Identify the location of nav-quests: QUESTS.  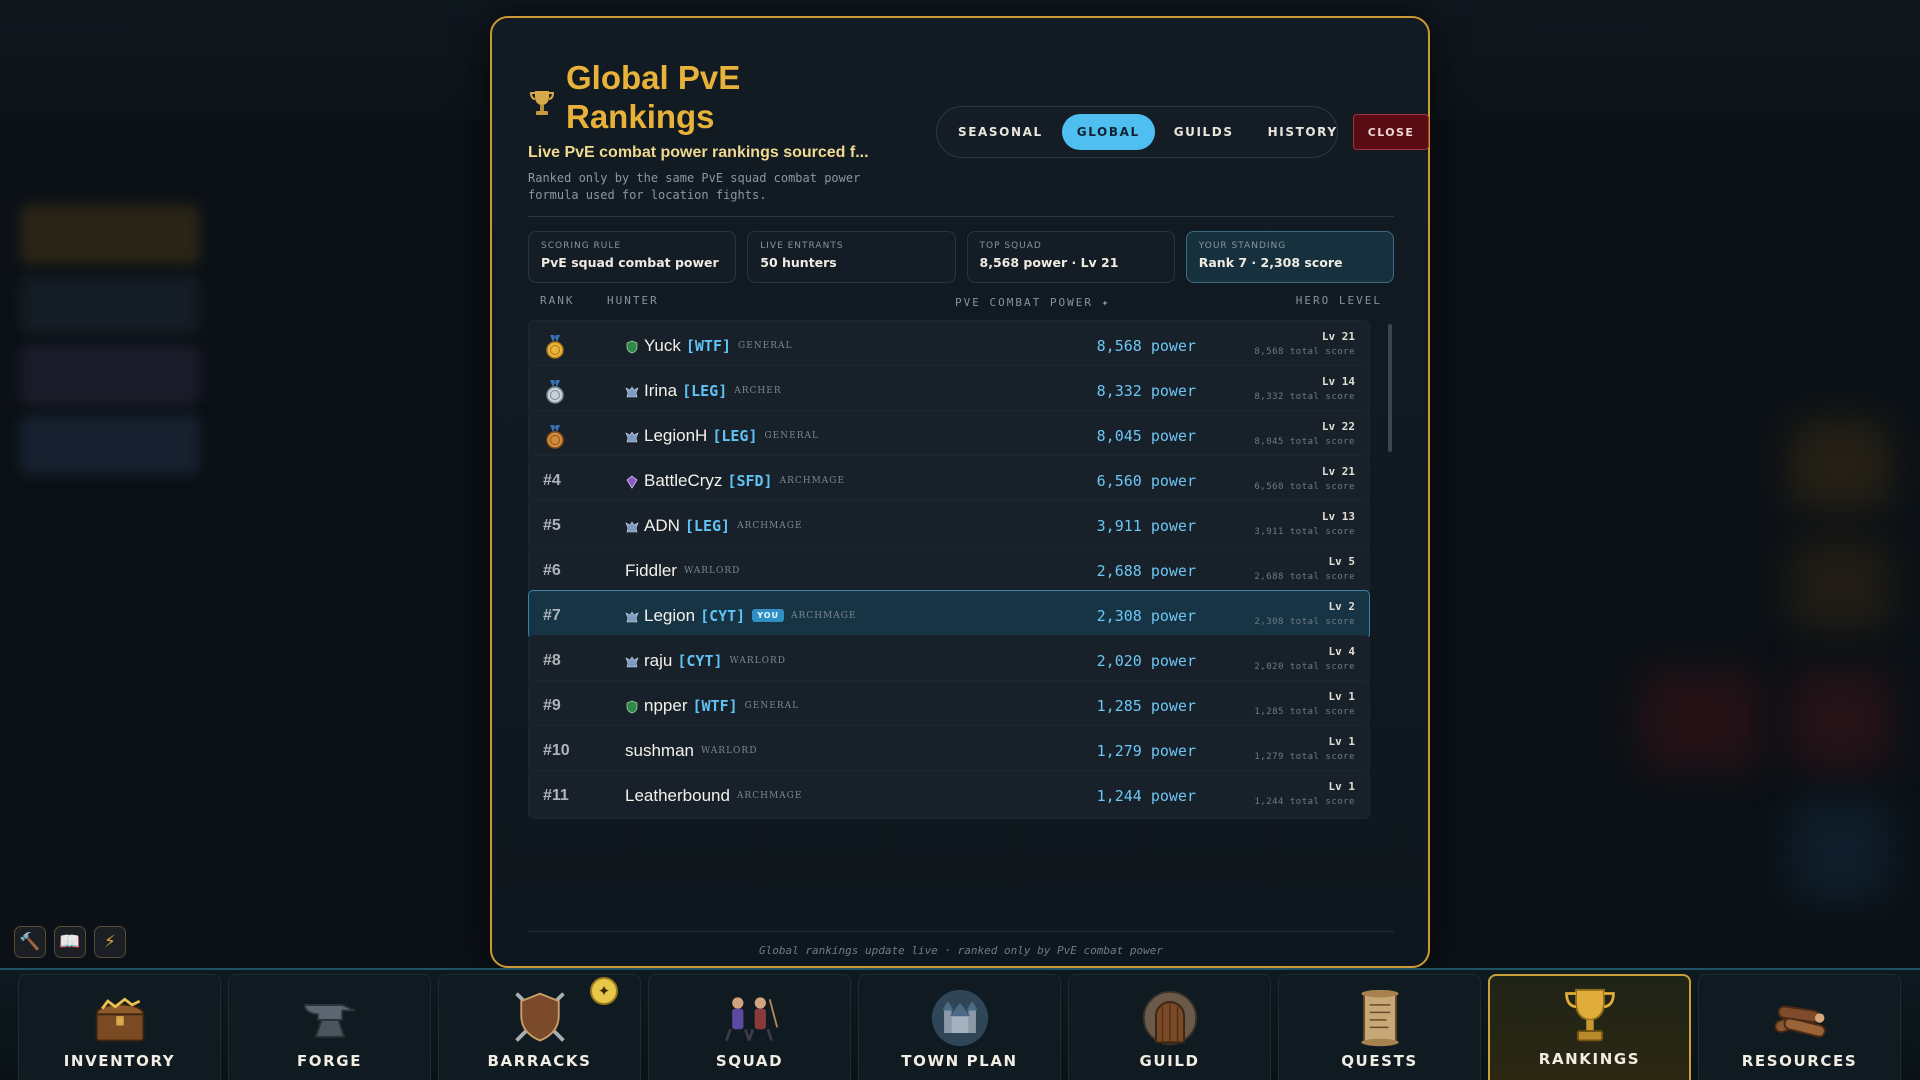
(1379, 1027).